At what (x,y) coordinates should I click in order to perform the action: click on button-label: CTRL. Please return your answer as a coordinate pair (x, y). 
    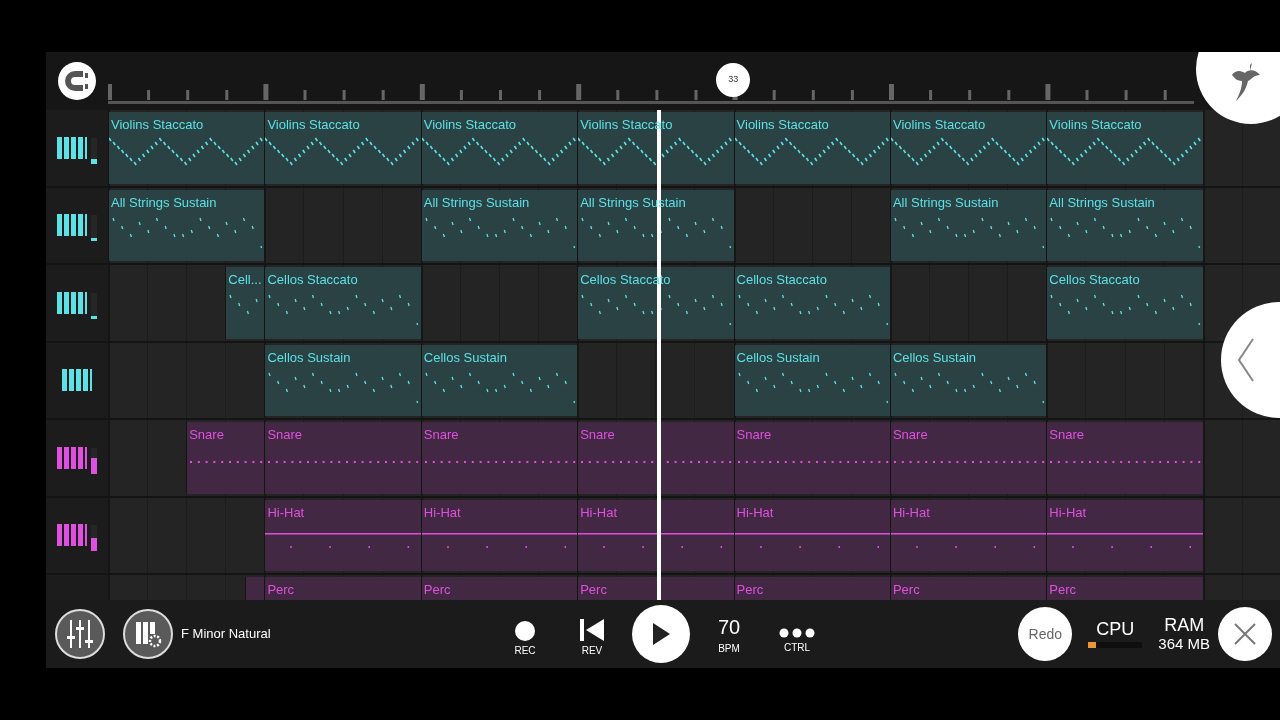
    Looking at the image, I should click on (797, 648).